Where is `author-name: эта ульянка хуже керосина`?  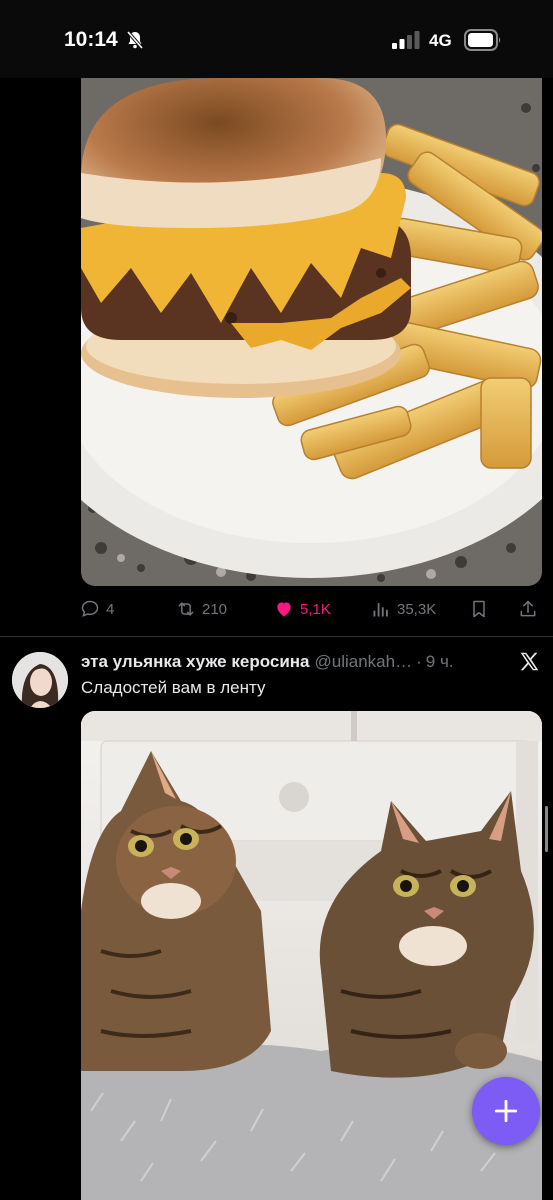
author-name: эта ульянка хуже керосина is located at coordinates (195, 662).